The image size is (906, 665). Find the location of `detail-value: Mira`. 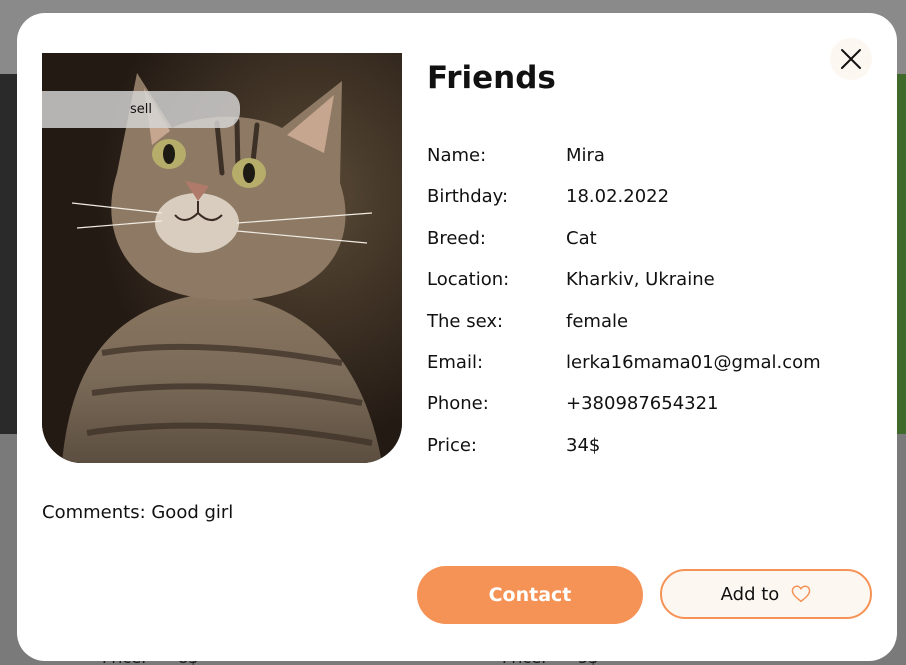

detail-value: Mira is located at coordinates (585, 155).